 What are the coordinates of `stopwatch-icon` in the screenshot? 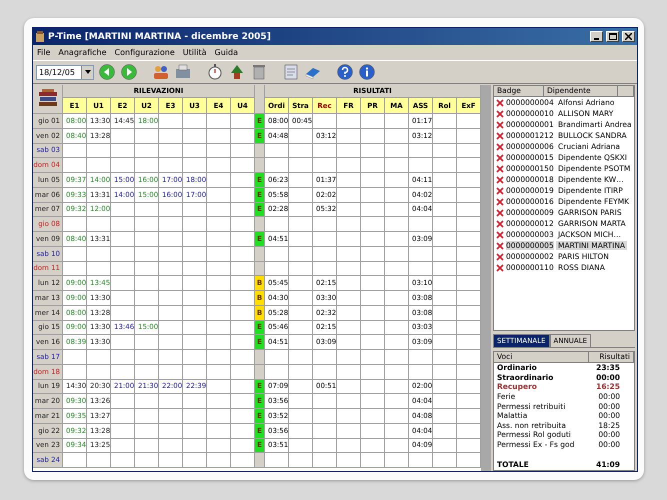 It's located at (215, 72).